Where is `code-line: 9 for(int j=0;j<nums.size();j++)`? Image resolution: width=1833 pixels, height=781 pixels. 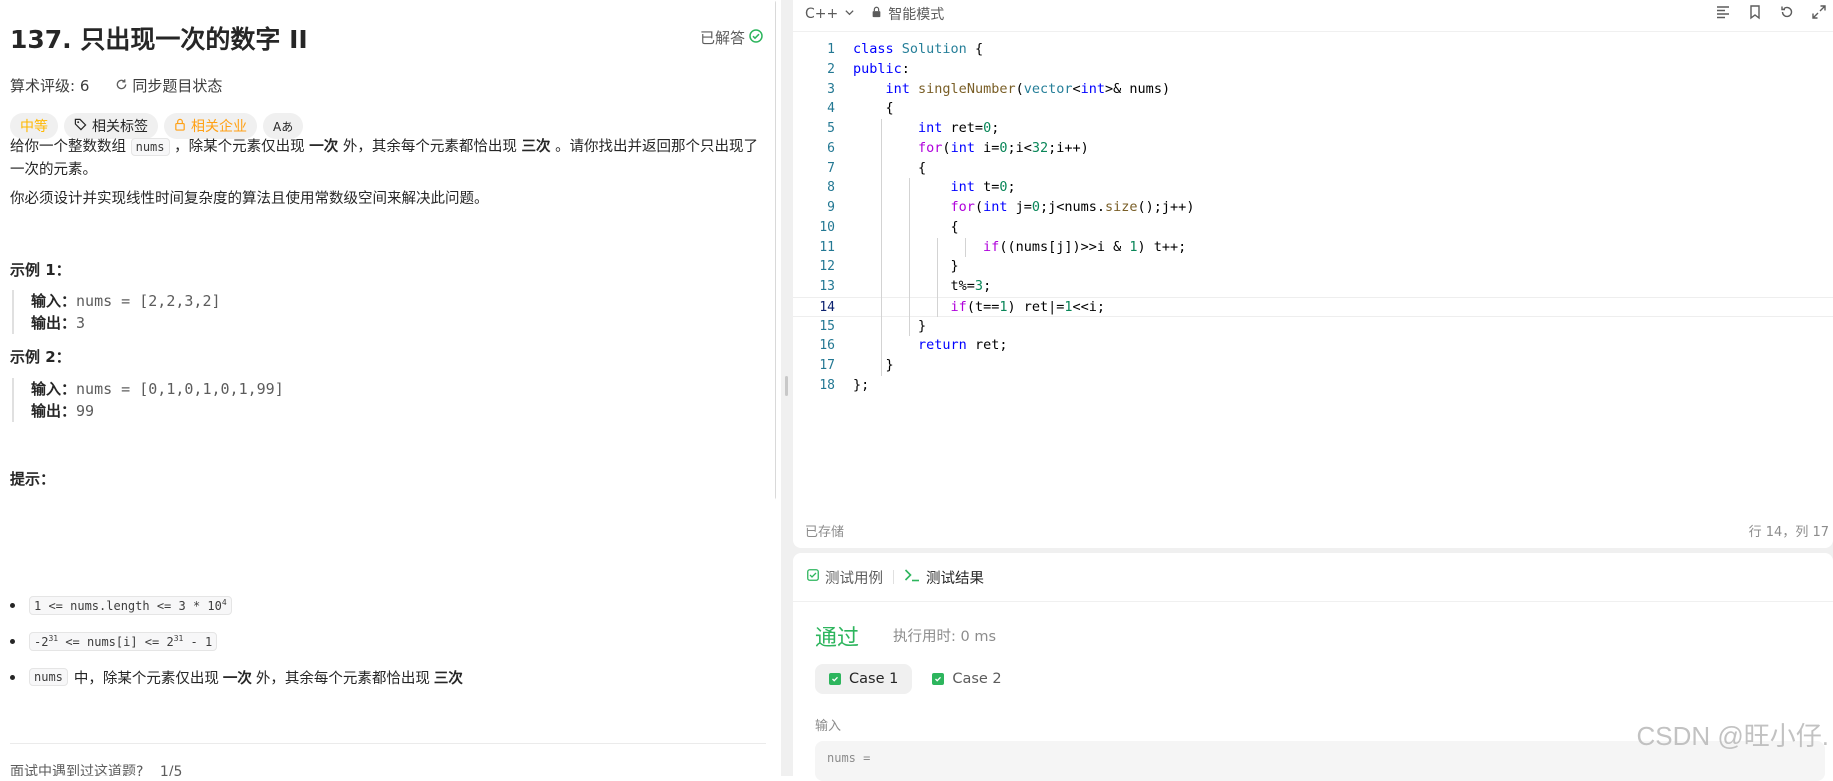 code-line: 9 for(int j=0;j<nums.size();j++) is located at coordinates (1313, 208).